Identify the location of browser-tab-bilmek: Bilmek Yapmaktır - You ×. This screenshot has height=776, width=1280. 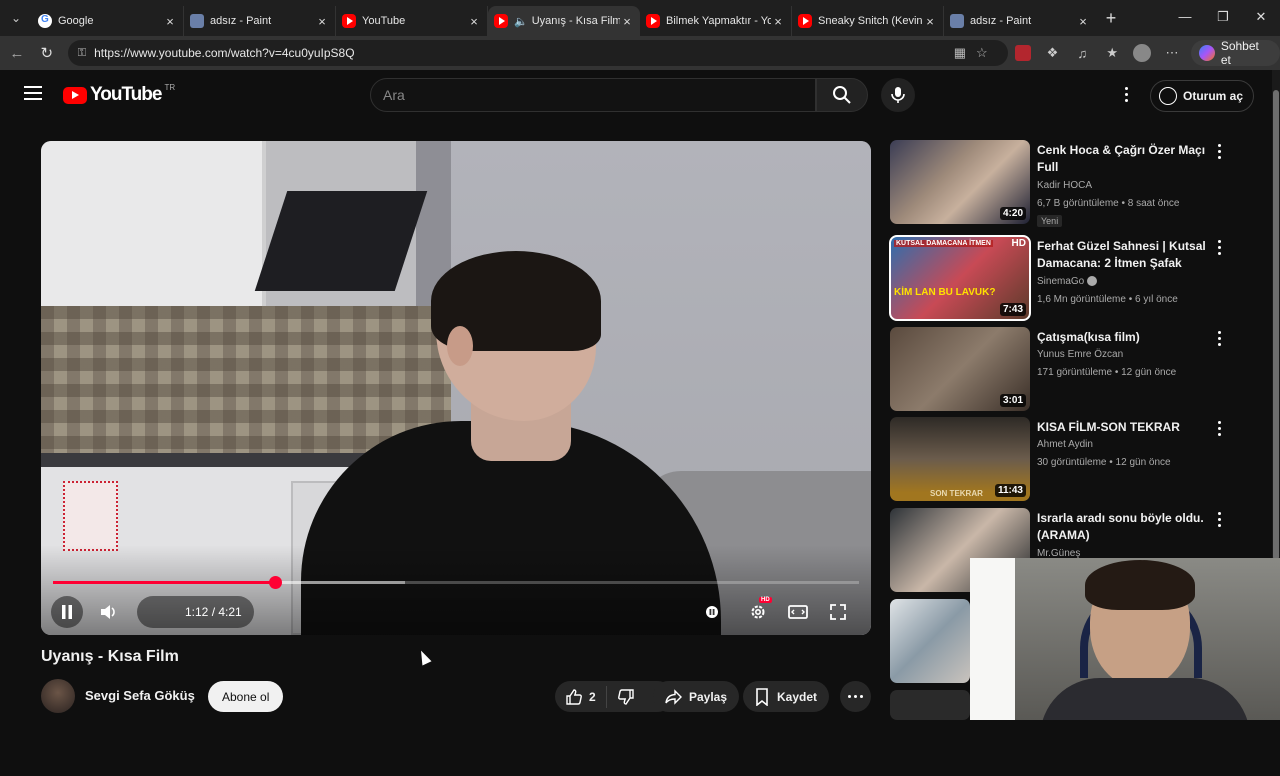
(716, 21).